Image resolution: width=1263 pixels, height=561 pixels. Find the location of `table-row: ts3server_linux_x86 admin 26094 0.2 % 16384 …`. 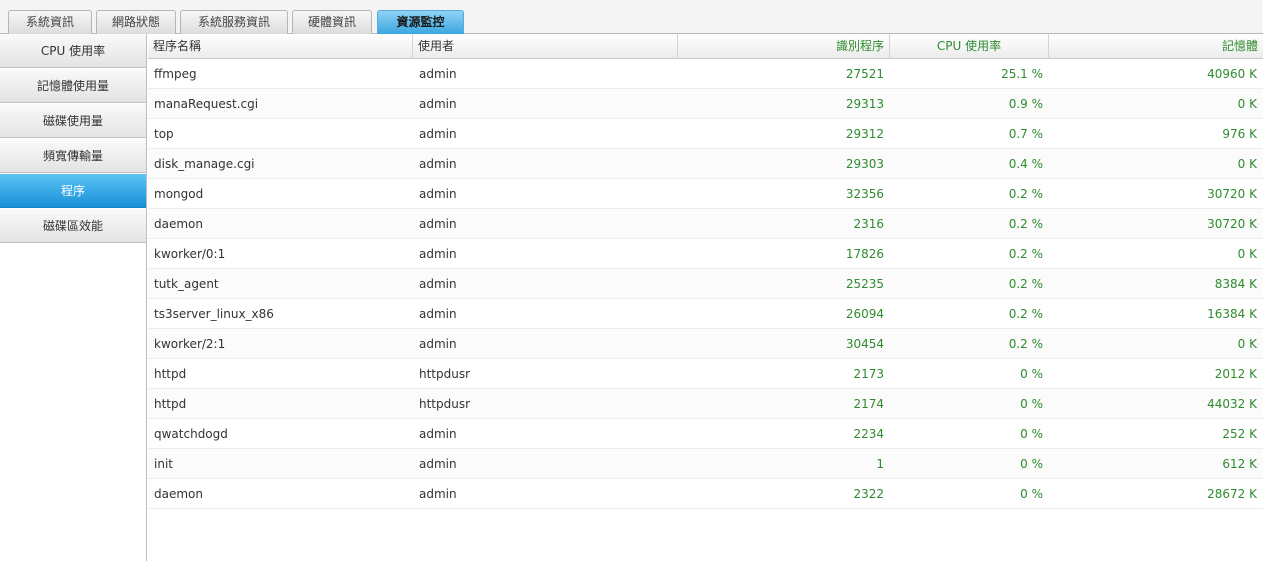

table-row: ts3server_linux_x86 admin 26094 0.2 % 16384 … is located at coordinates (705, 314).